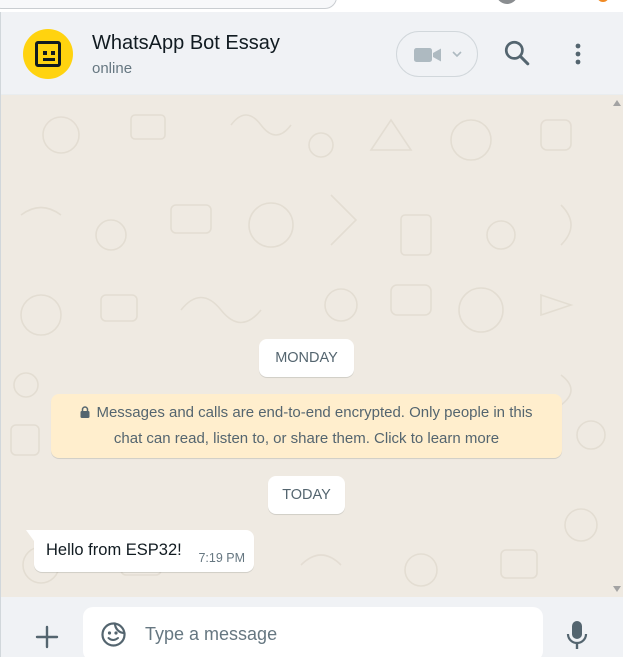 Image resolution: width=623 pixels, height=661 pixels. Describe the element at coordinates (577, 636) in the screenshot. I see `microphone-icon` at that location.